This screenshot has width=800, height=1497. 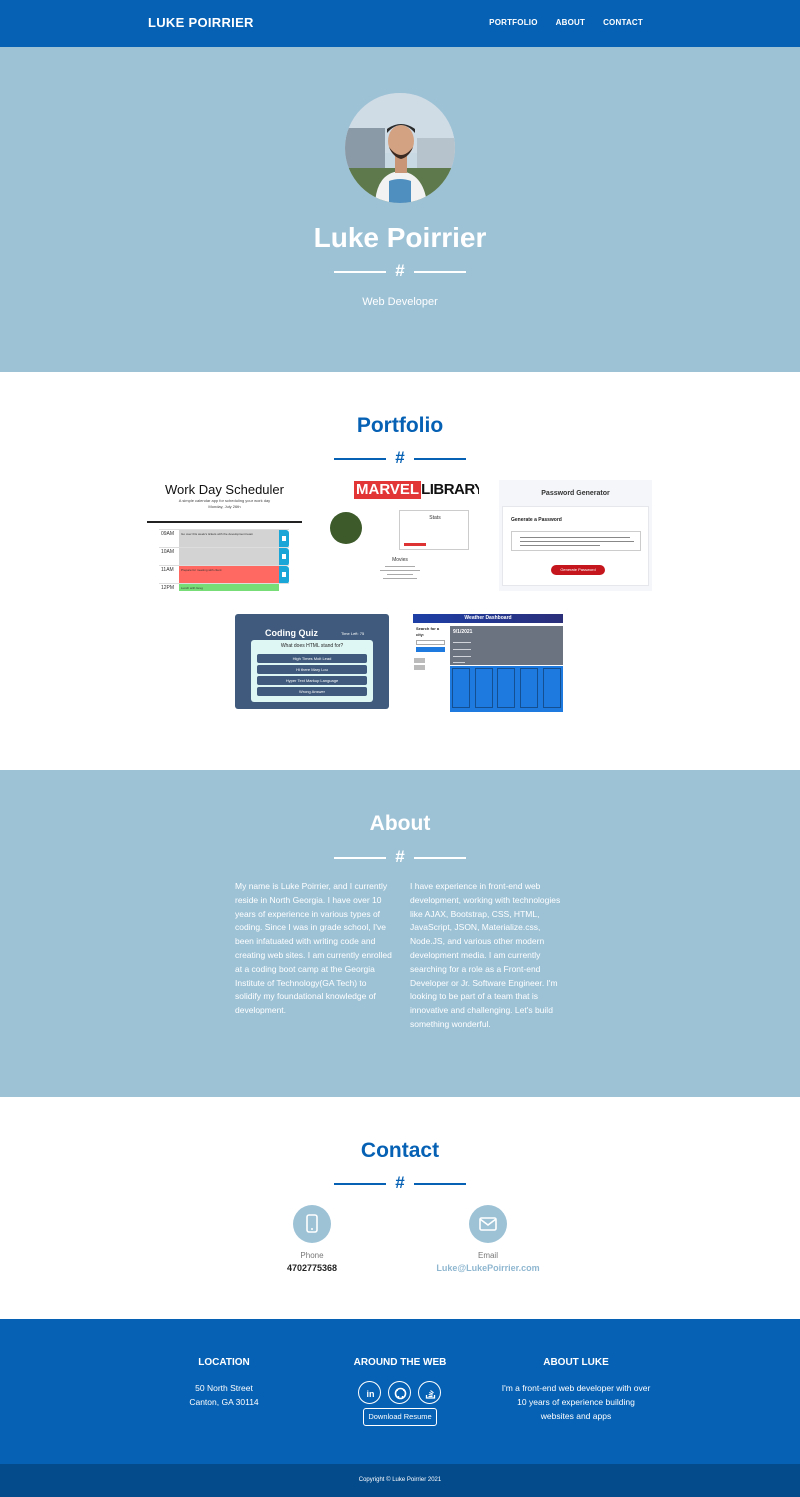 What do you see at coordinates (513, 22) in the screenshot?
I see `nav-link-portfolio: PORTFOLIO` at bounding box center [513, 22].